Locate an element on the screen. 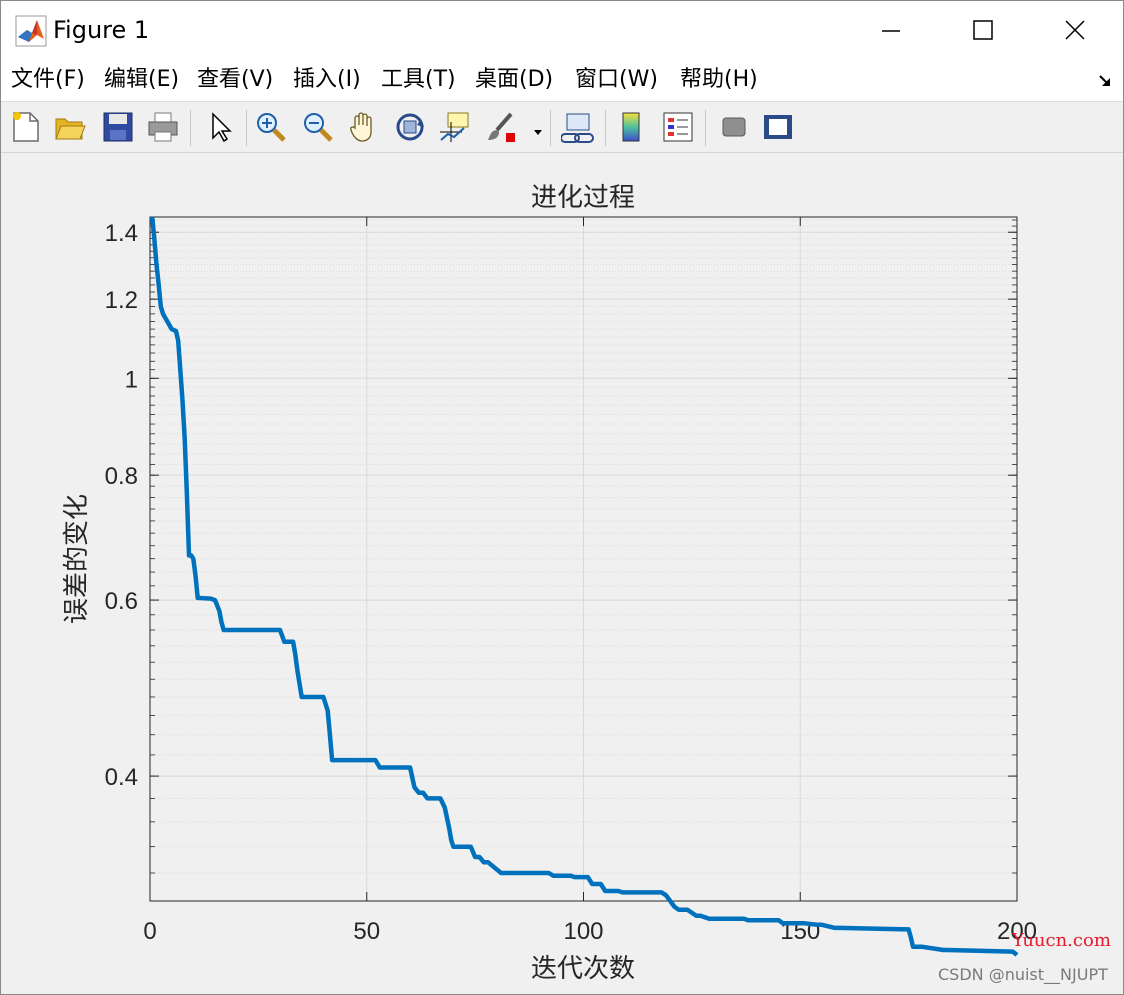 Image resolution: width=1124 pixels, height=995 pixels. y-tick-label: 0.8 is located at coordinates (121, 476).